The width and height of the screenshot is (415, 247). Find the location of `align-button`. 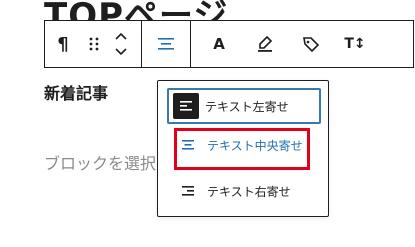

align-button is located at coordinates (166, 44).